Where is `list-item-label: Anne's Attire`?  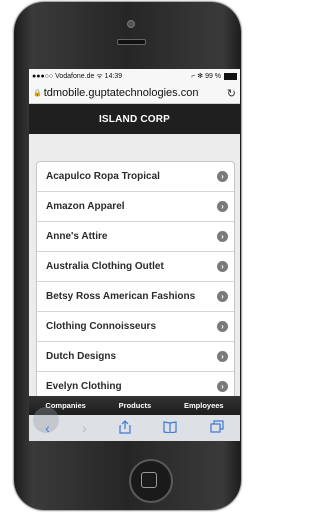 list-item-label: Anne's Attire is located at coordinates (77, 236).